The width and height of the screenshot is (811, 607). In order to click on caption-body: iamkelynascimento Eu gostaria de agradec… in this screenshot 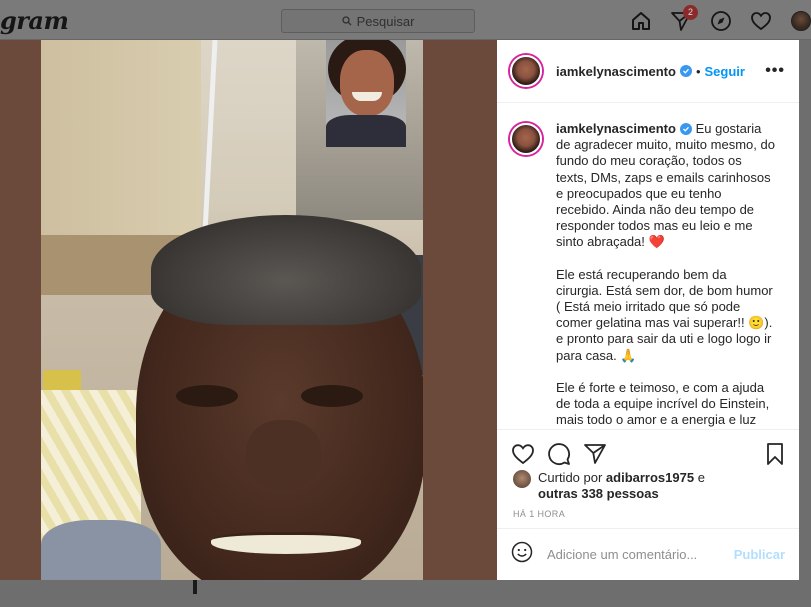, I will do `click(666, 275)`.